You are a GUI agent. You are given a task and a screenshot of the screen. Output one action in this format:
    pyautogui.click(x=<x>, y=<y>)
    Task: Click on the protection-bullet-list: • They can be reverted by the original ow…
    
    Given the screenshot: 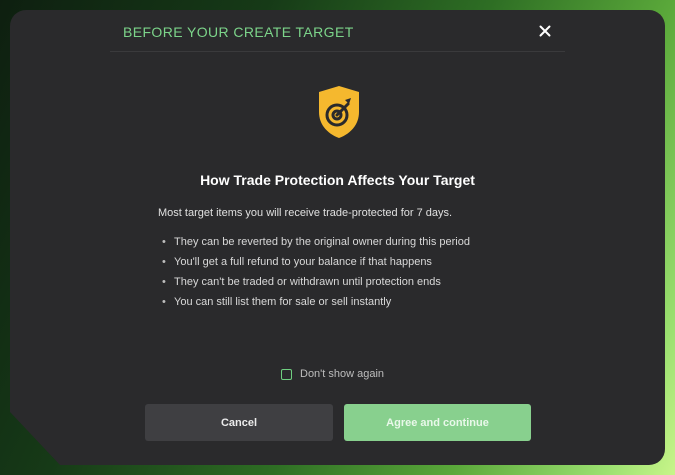 What is the action you would take?
    pyautogui.click(x=316, y=275)
    